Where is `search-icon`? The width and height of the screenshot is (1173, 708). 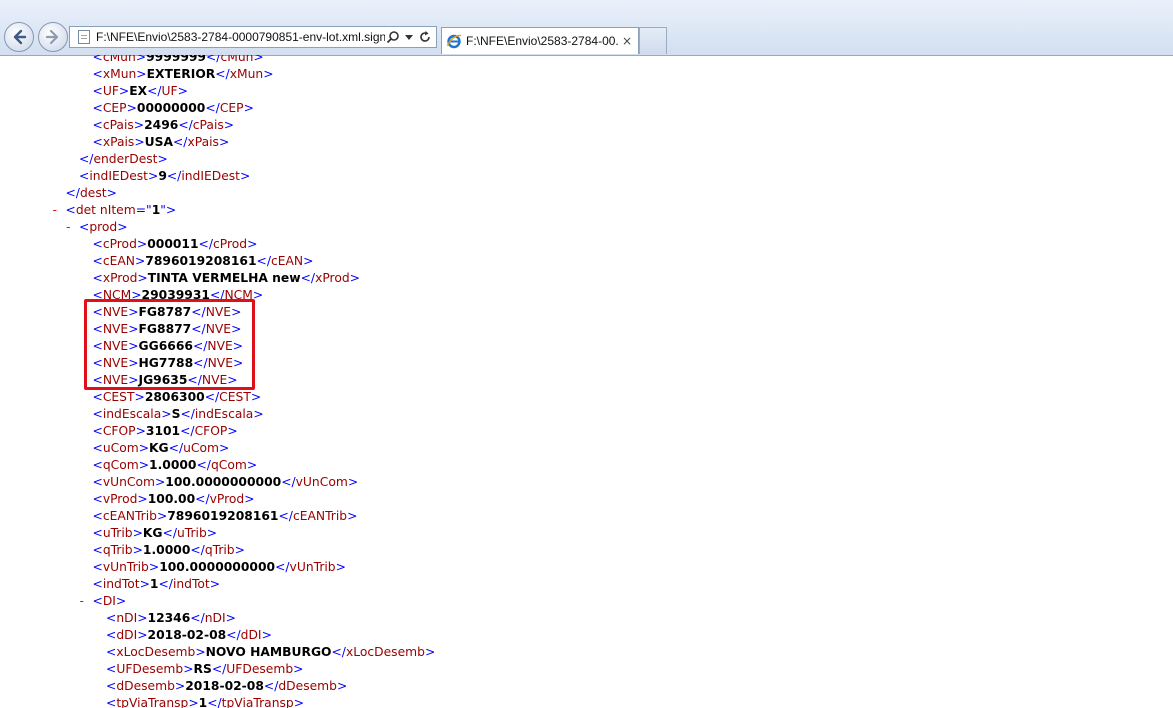 search-icon is located at coordinates (393, 37).